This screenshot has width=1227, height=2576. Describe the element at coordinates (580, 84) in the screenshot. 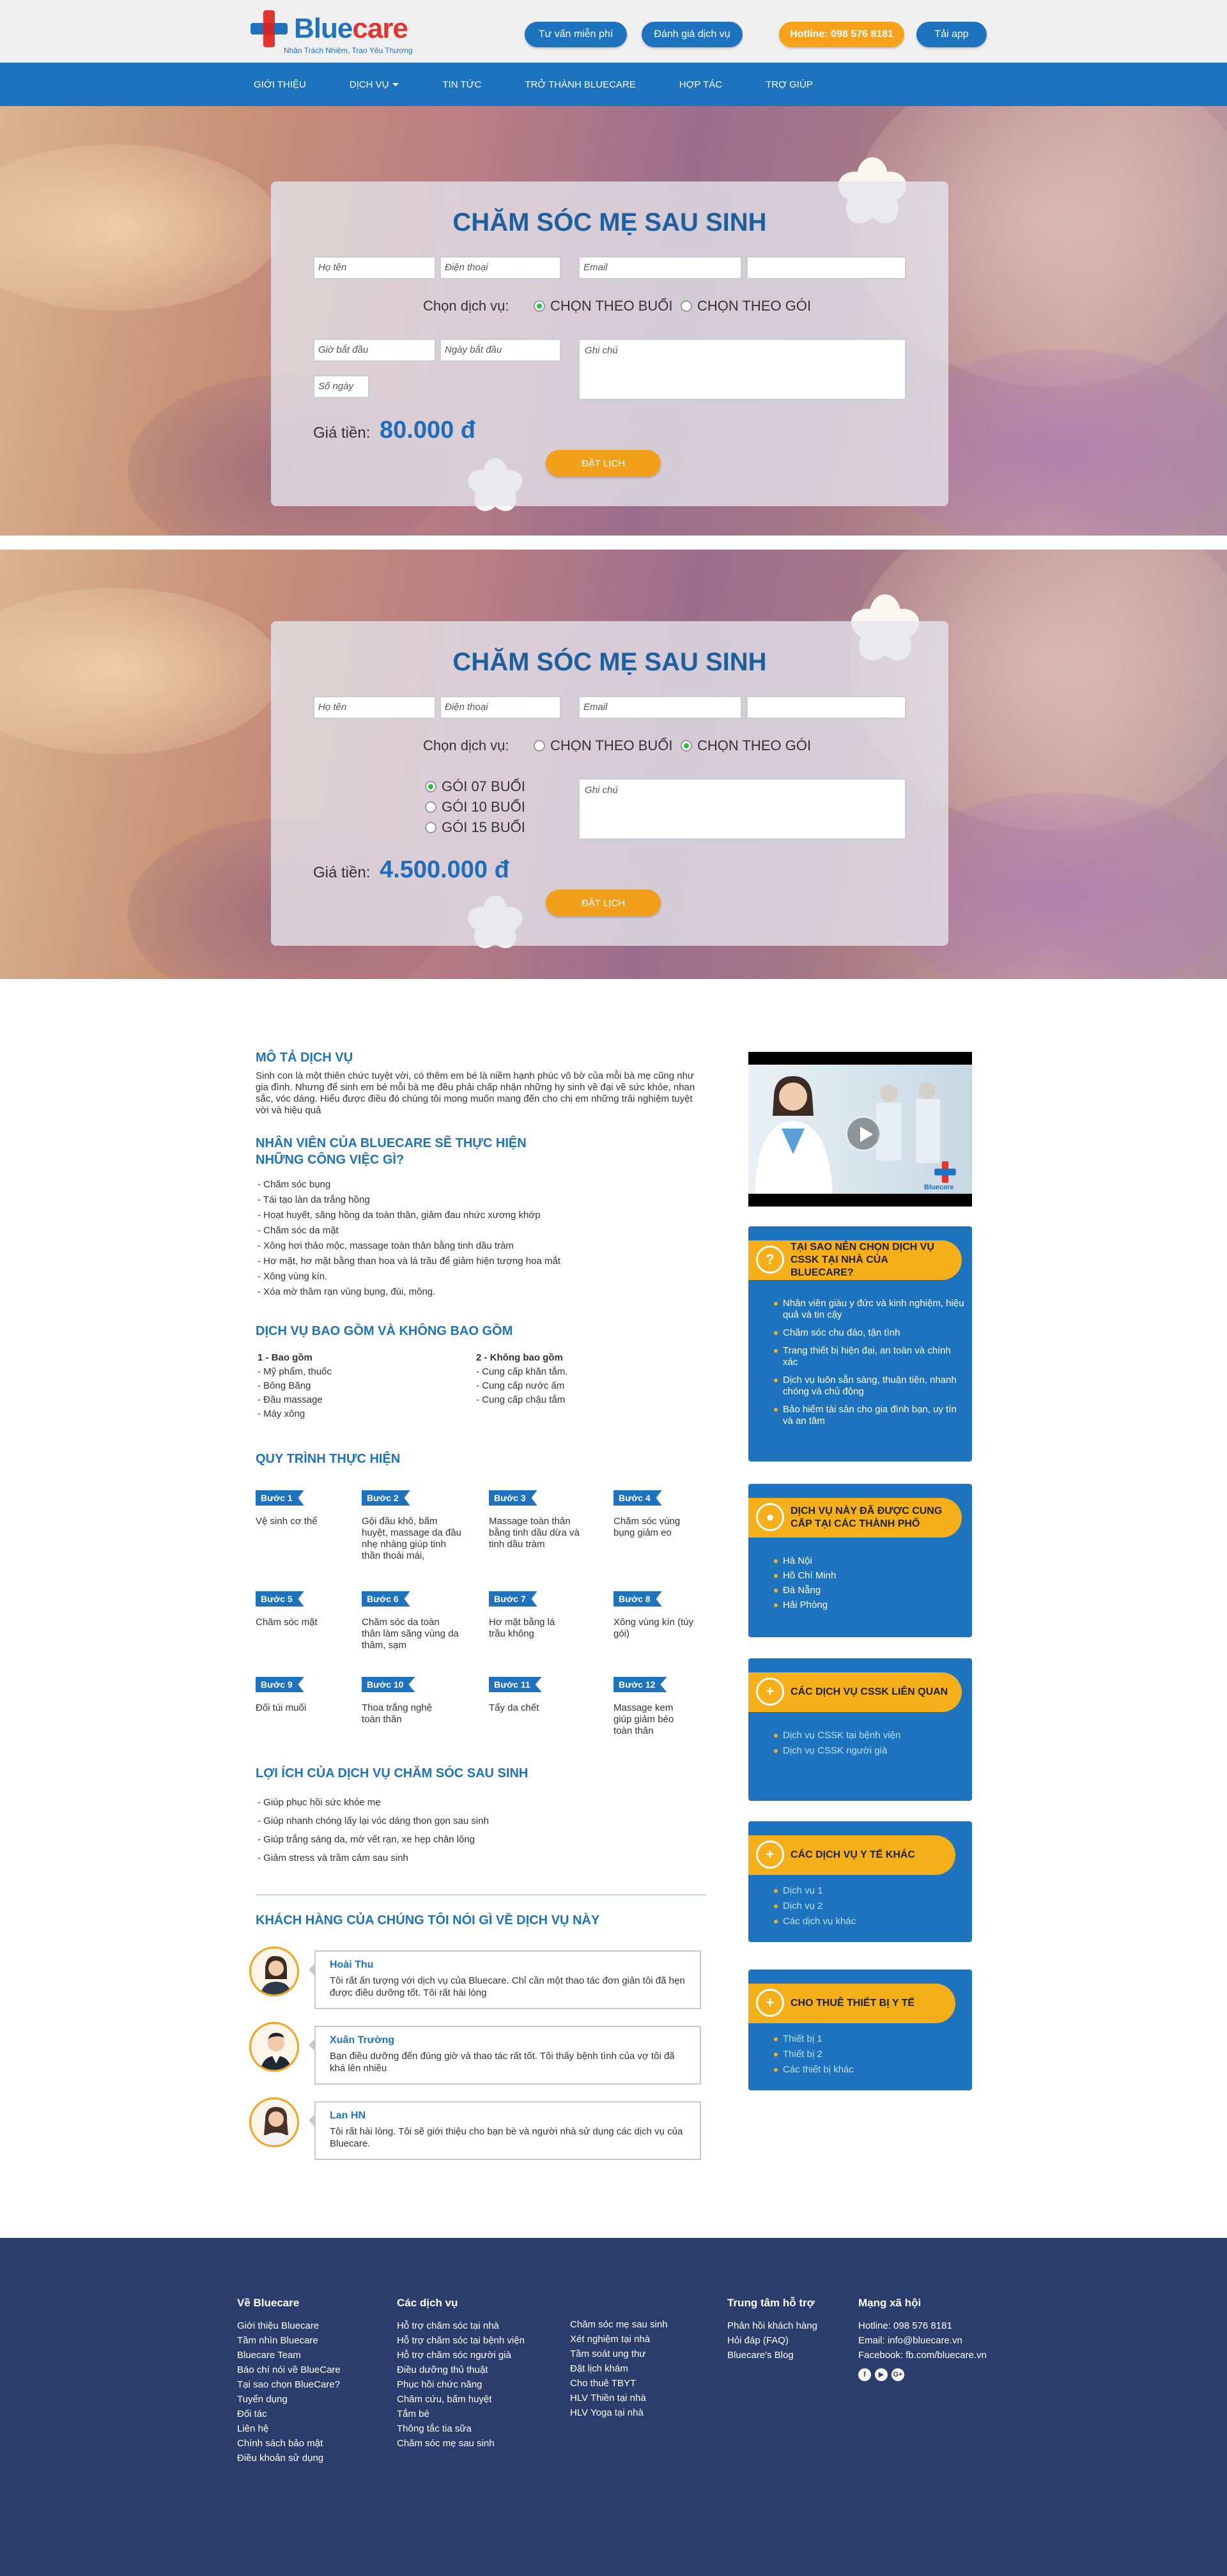

I see `nav-item-become-bluecare: Trở thành Bluecare` at that location.